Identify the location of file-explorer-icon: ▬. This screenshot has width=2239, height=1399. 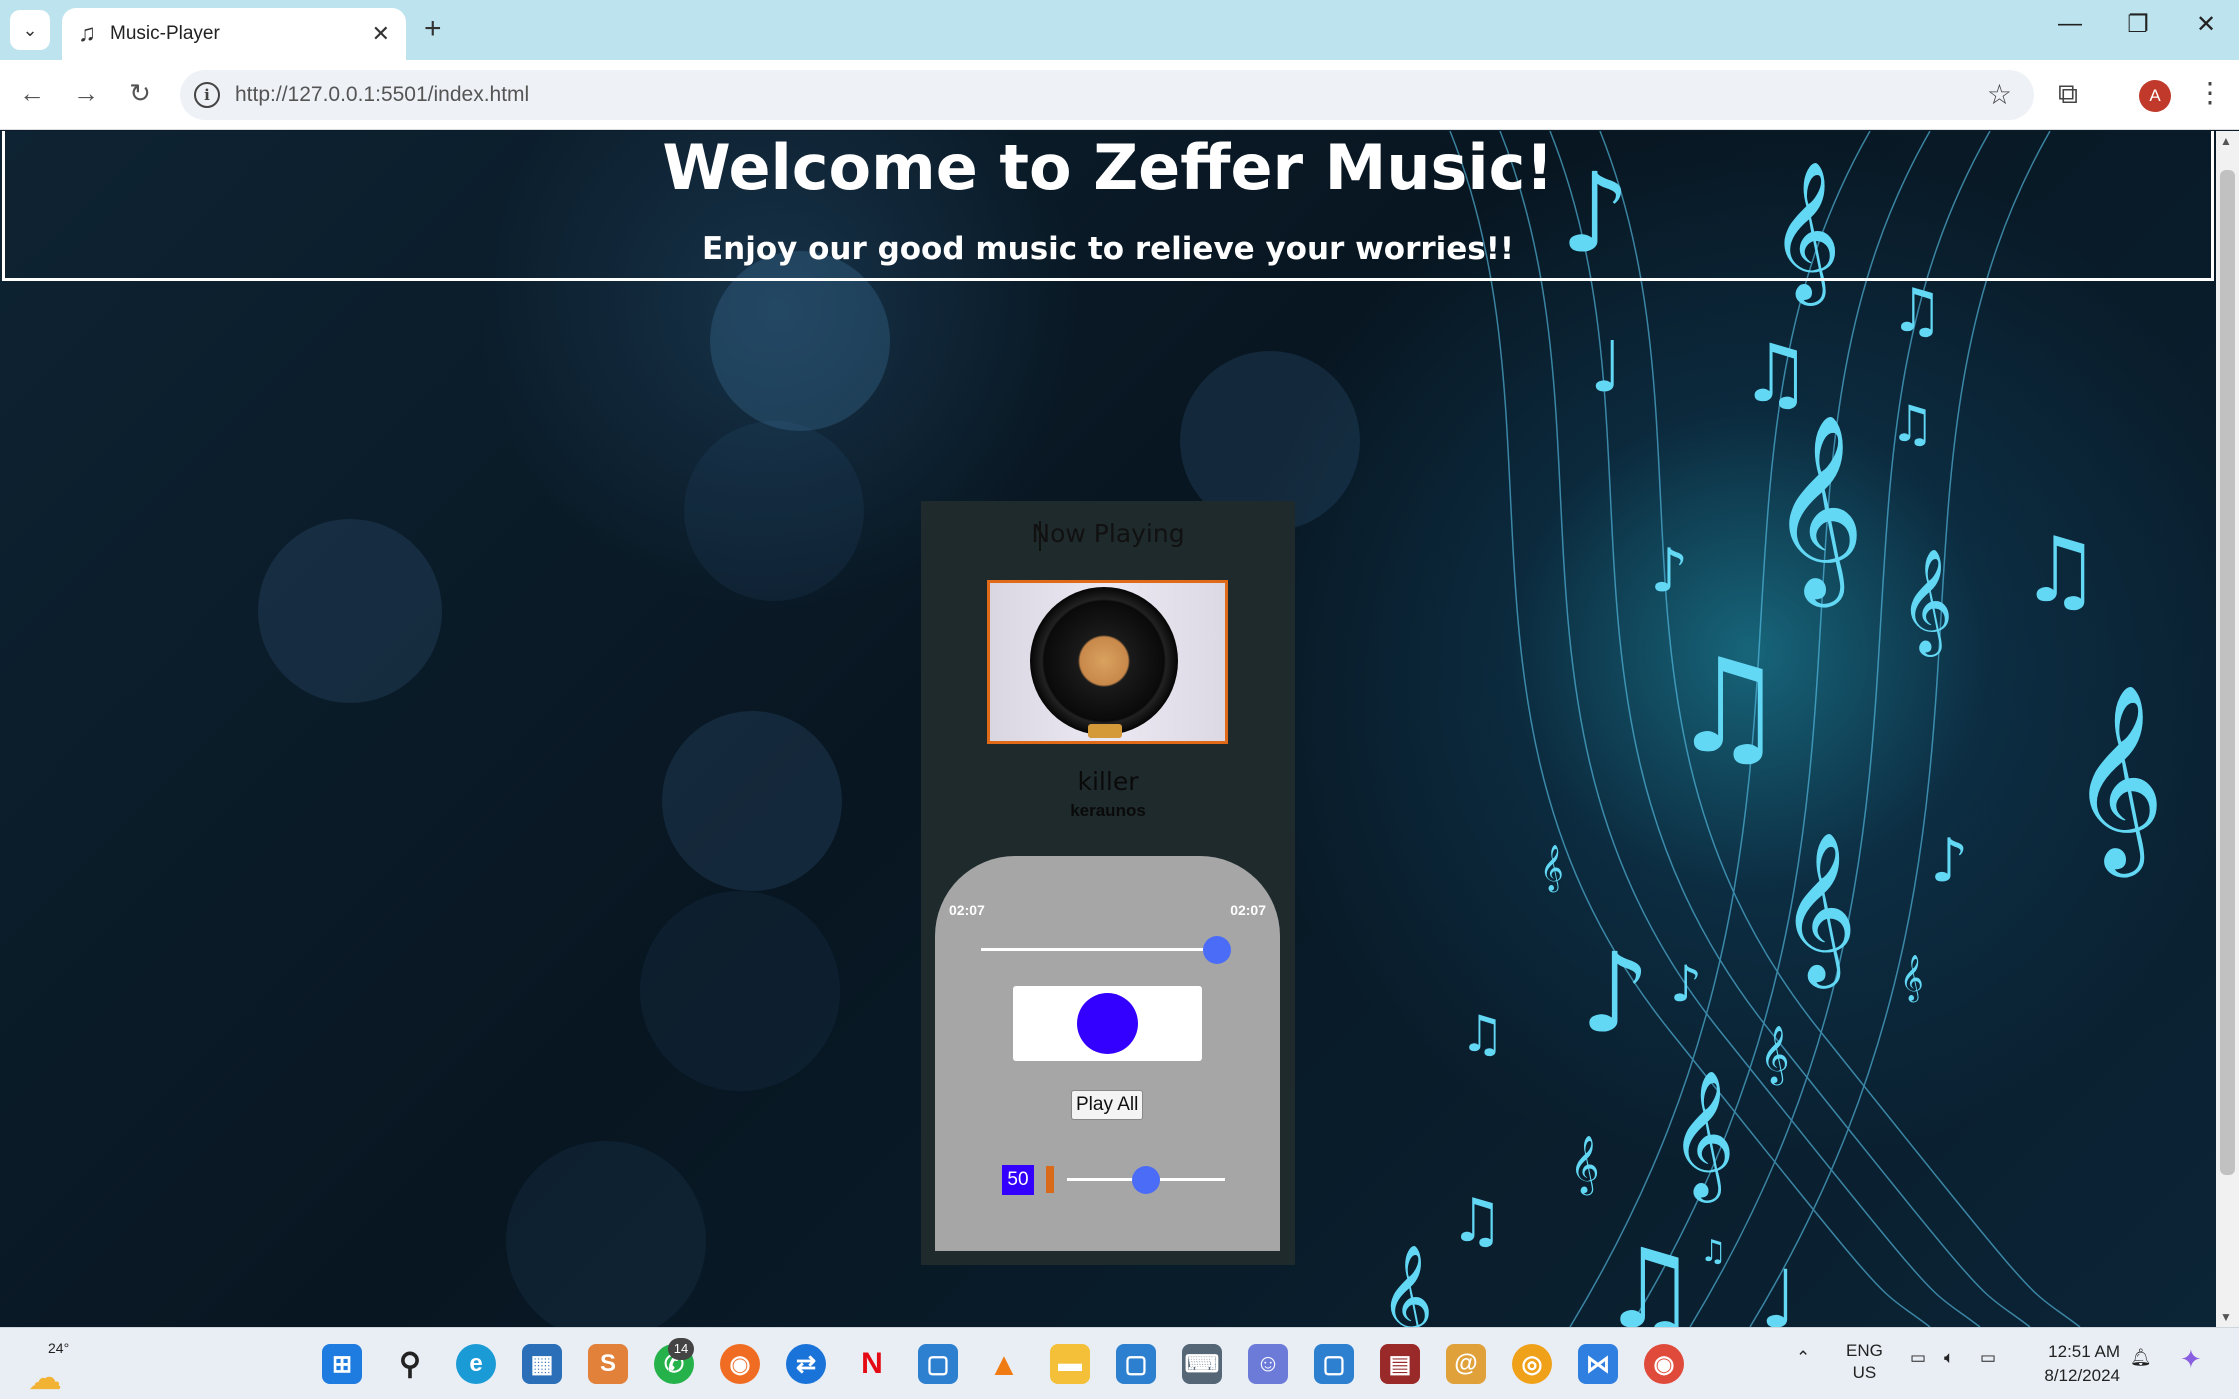
(1070, 1364).